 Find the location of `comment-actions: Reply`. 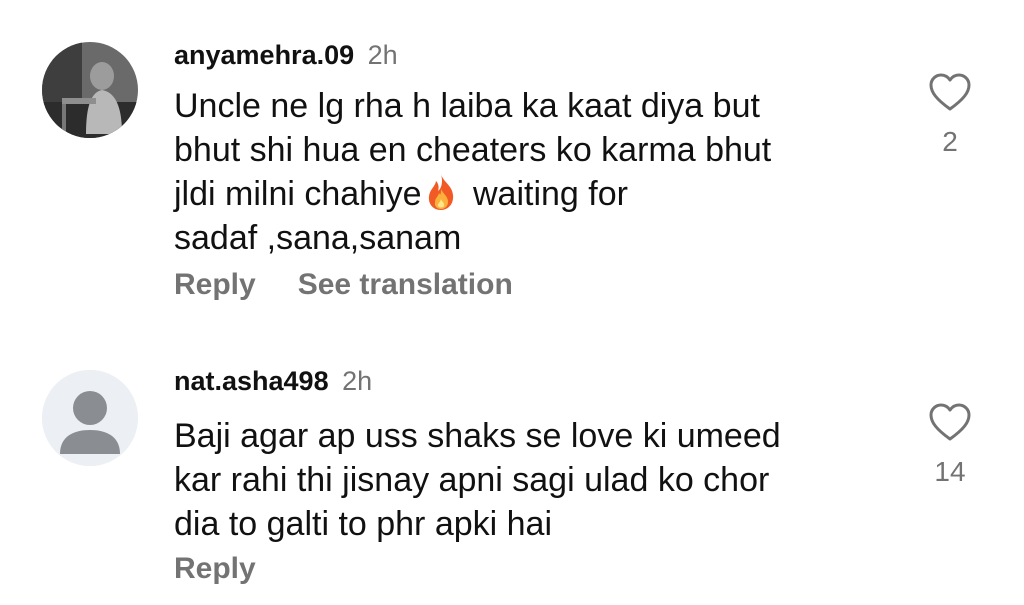

comment-actions: Reply is located at coordinates (215, 569).